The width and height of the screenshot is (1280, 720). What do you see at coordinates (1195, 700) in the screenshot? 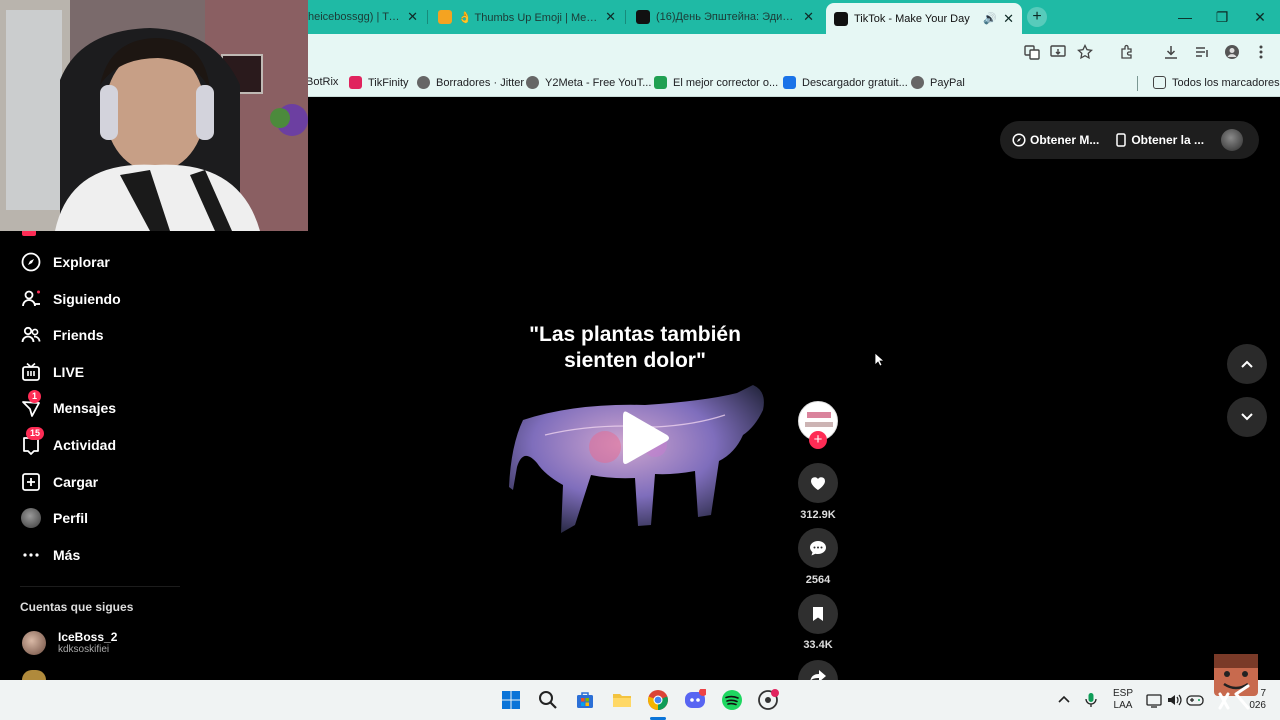
I see `game-controller-icon` at bounding box center [1195, 700].